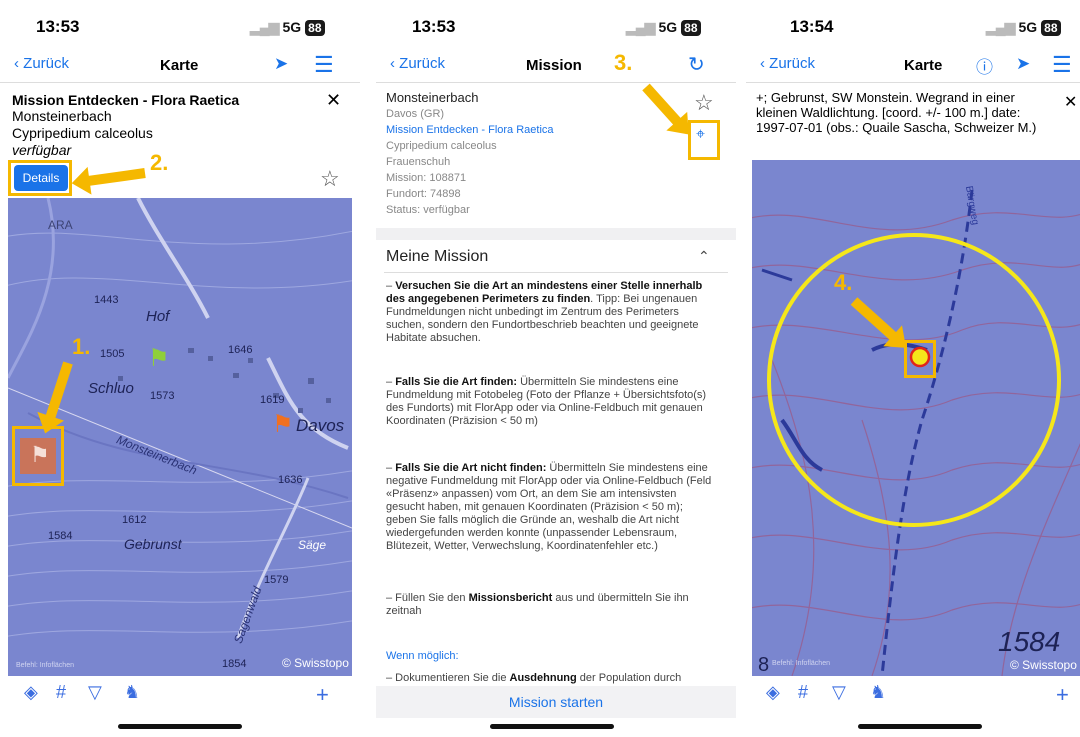  Describe the element at coordinates (159, 162) in the screenshot. I see `step-label-2: 2.` at that location.